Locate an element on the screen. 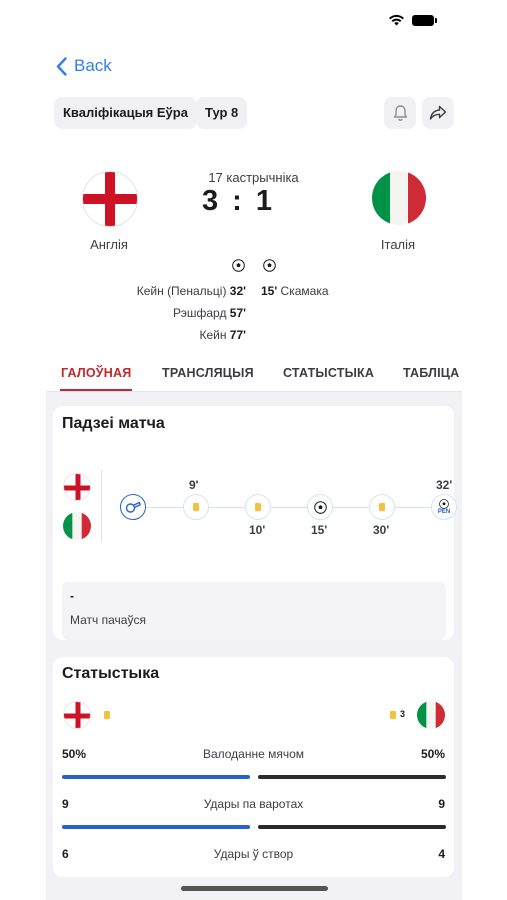 This screenshot has width=507, height=900. stat-away-value: 50% is located at coordinates (432, 754).